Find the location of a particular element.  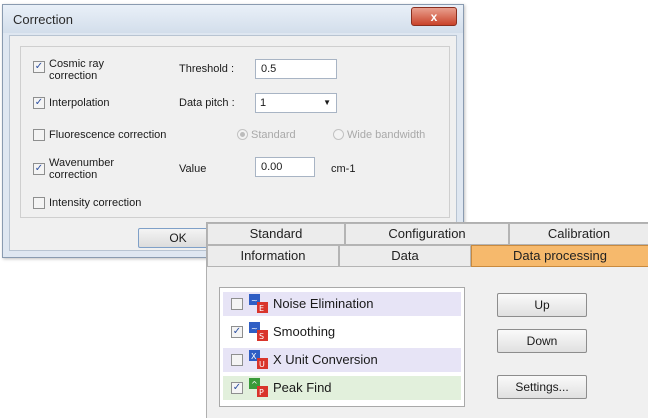

value-label: Value is located at coordinates (193, 169).